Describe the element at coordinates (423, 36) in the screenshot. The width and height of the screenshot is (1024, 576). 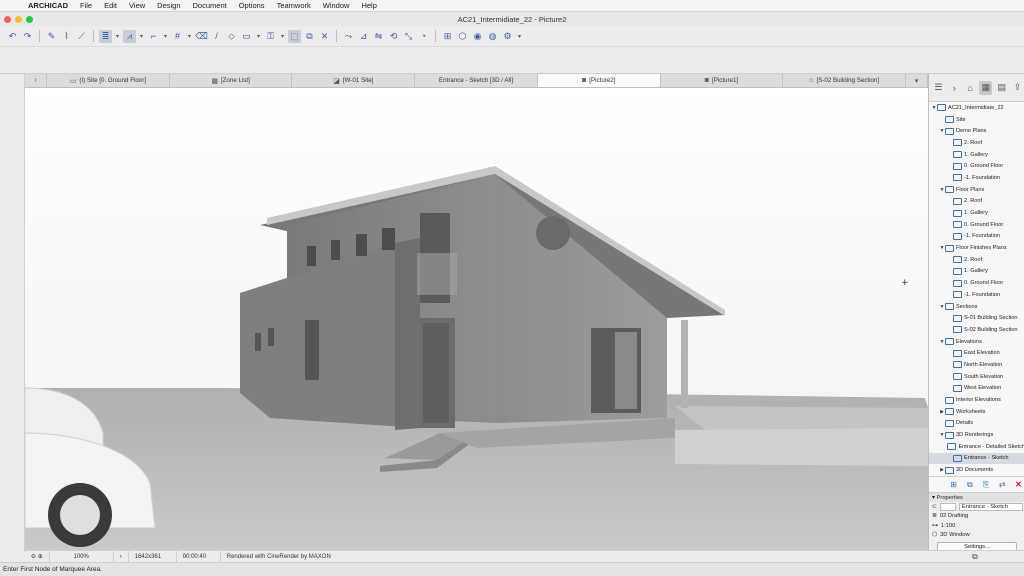
I see `orbit-icon: ◔` at that location.